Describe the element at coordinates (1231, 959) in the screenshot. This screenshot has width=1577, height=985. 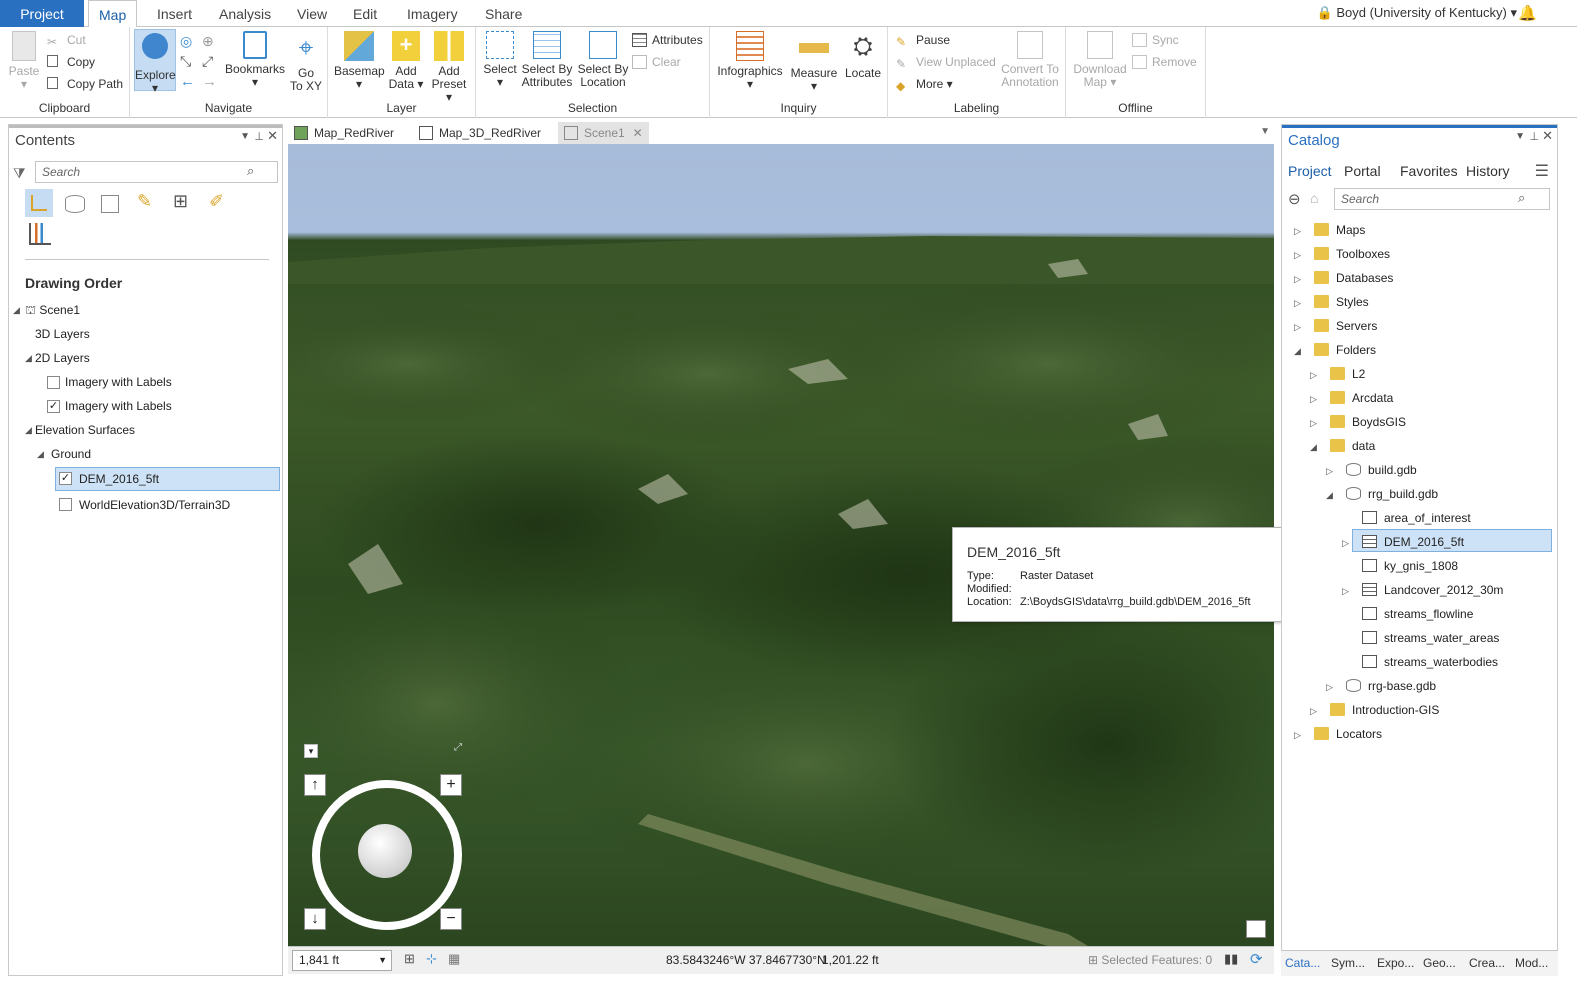
I see `pause-drawing-icon: ▮▮` at that location.